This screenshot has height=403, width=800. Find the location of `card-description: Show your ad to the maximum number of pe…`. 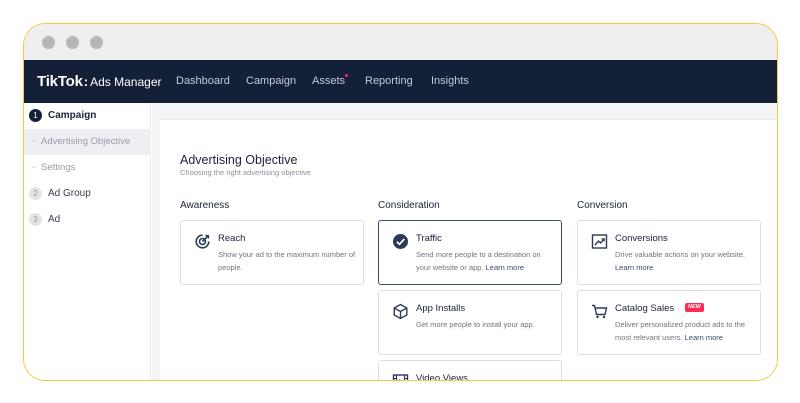

card-description: Show your ad to the maximum number of pe… is located at coordinates (287, 261).